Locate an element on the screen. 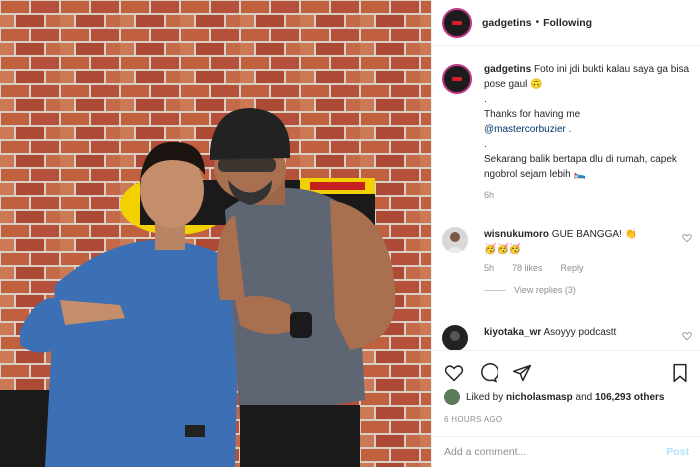  post-header: gadgetins • Following is located at coordinates (566, 23).